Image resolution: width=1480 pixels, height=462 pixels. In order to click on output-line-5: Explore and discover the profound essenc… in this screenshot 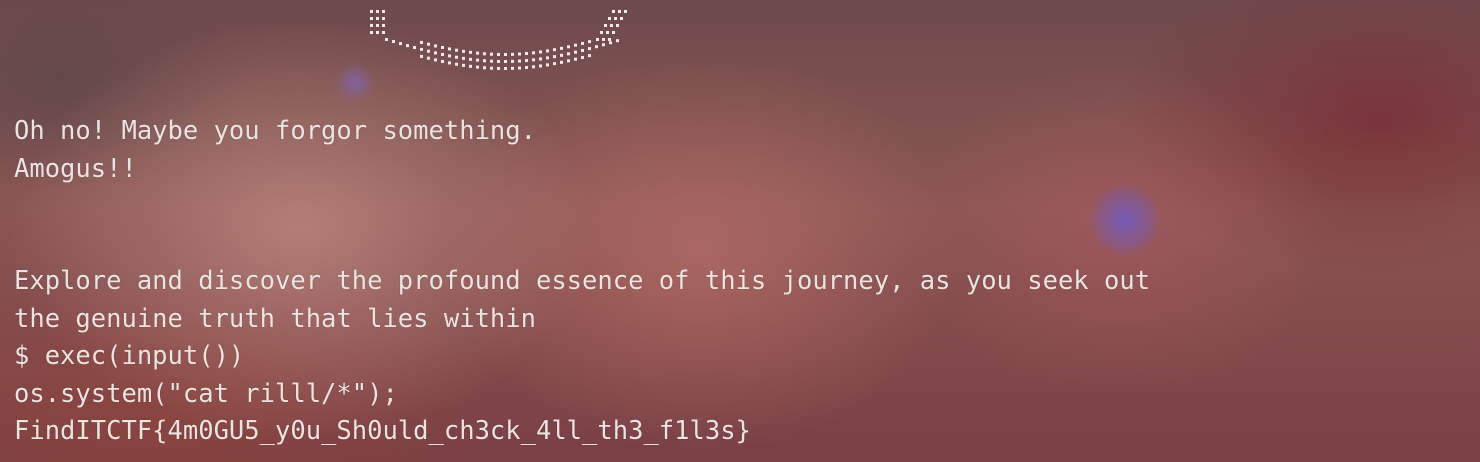, I will do `click(582, 281)`.